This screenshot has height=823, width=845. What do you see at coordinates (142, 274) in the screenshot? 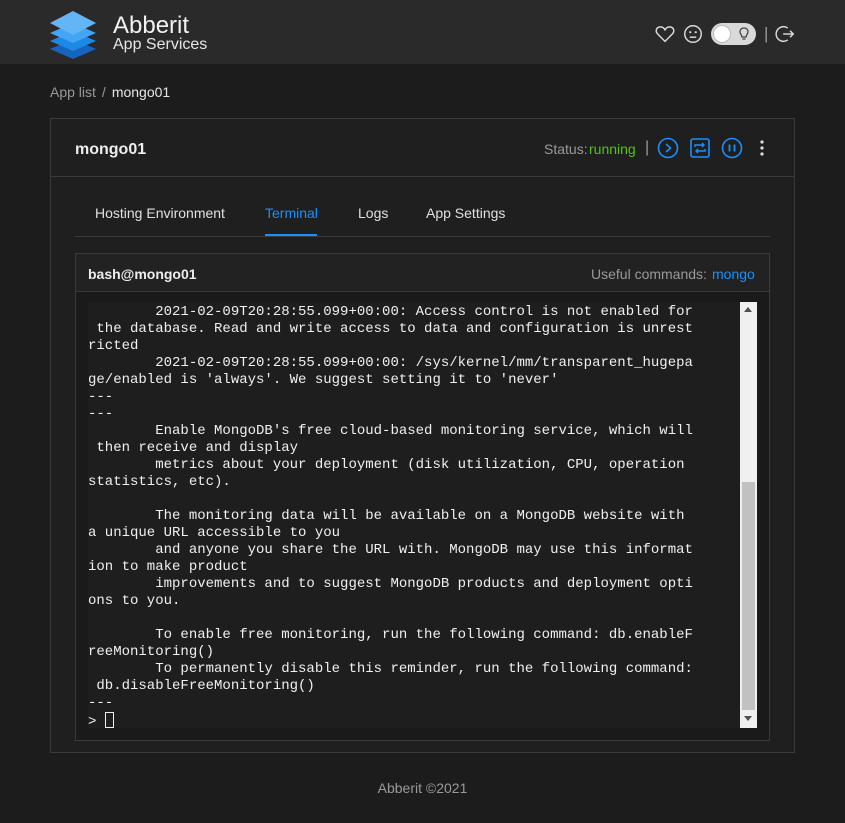
I see `terminal-title: bash@mongo01` at bounding box center [142, 274].